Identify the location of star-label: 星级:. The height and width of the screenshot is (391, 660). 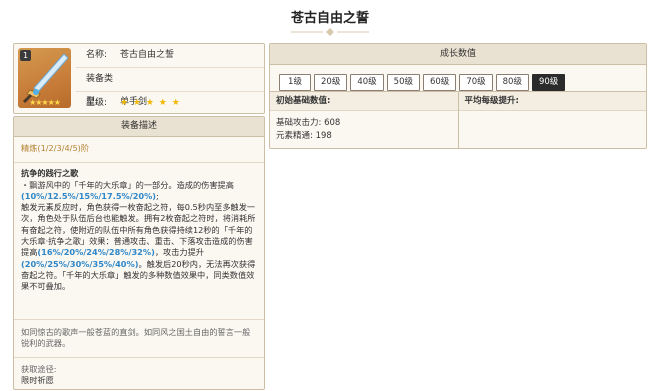
(97, 103).